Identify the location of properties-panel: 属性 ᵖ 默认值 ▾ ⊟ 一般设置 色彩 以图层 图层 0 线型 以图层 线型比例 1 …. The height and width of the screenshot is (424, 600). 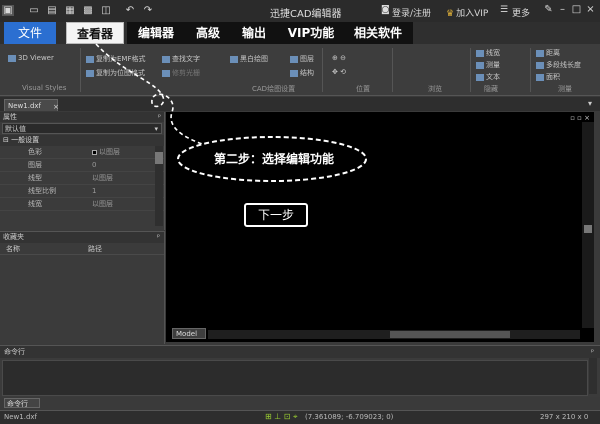
(82, 171).